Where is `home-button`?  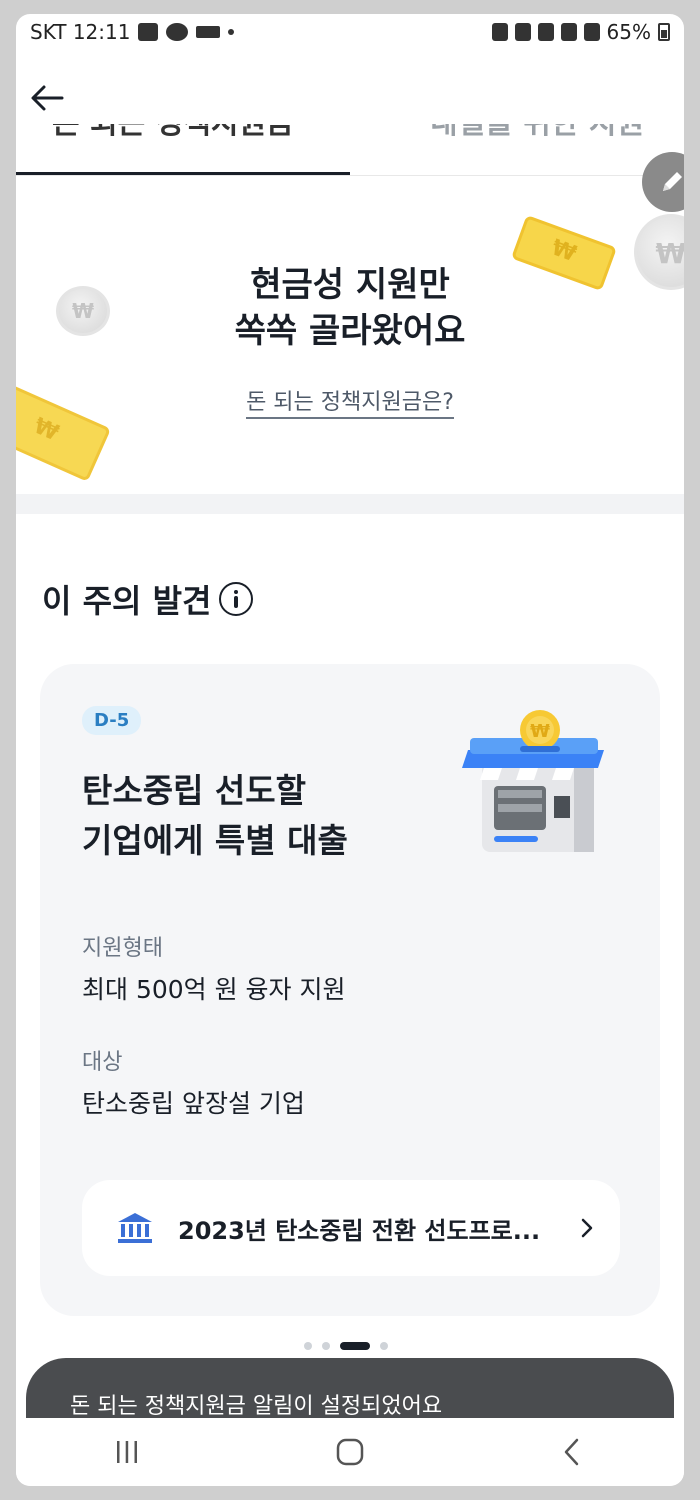 home-button is located at coordinates (350, 1452).